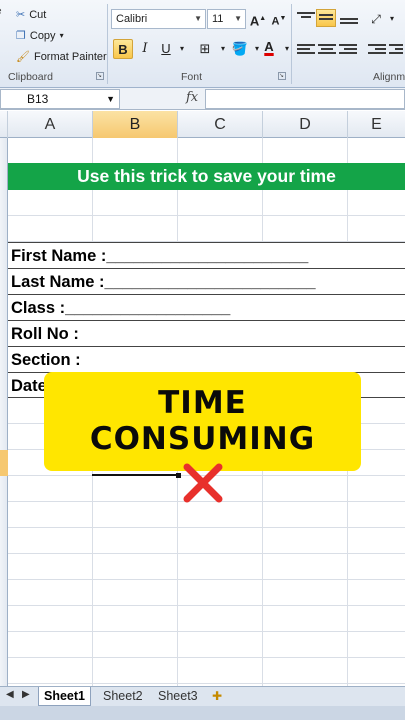  I want to click on overlay-title: TIME CONSUMING, so click(202, 421).